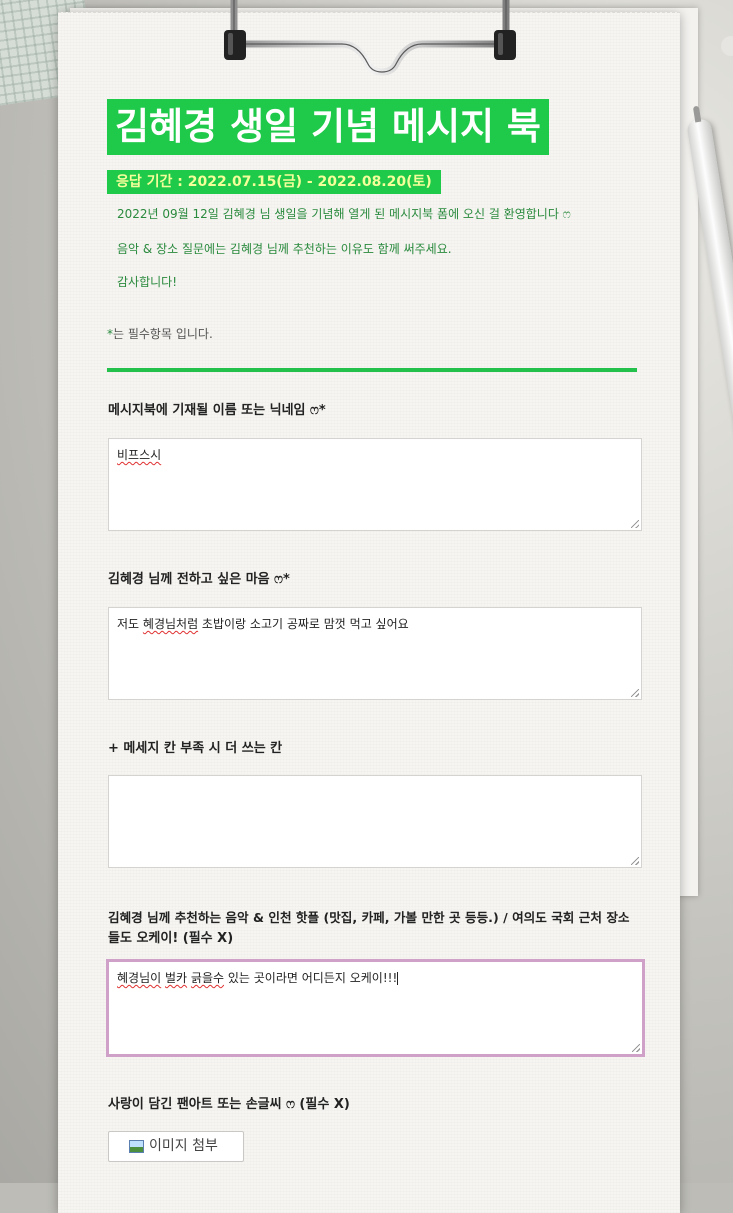  What do you see at coordinates (398, 978) in the screenshot?
I see `text-cursor` at bounding box center [398, 978].